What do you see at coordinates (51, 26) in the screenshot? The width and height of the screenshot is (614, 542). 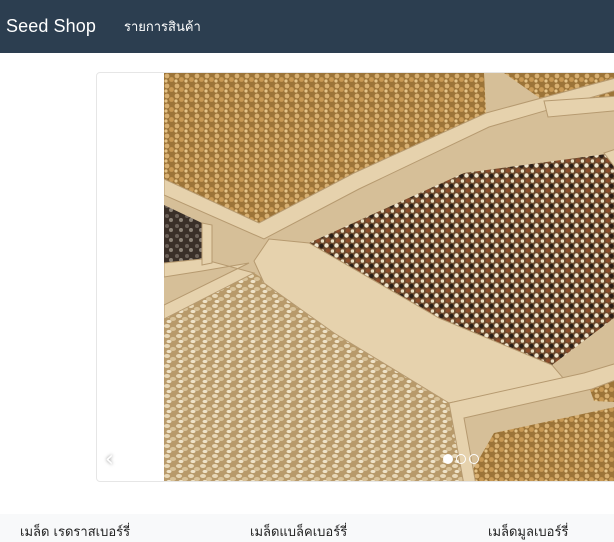 I see `brand-logo-text: Seed Shop` at bounding box center [51, 26].